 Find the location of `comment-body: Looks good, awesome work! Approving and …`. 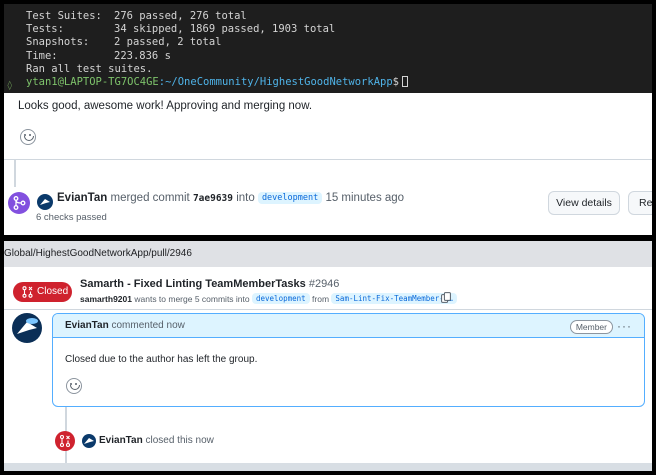

comment-body: Looks good, awesome work! Approving and … is located at coordinates (165, 106).